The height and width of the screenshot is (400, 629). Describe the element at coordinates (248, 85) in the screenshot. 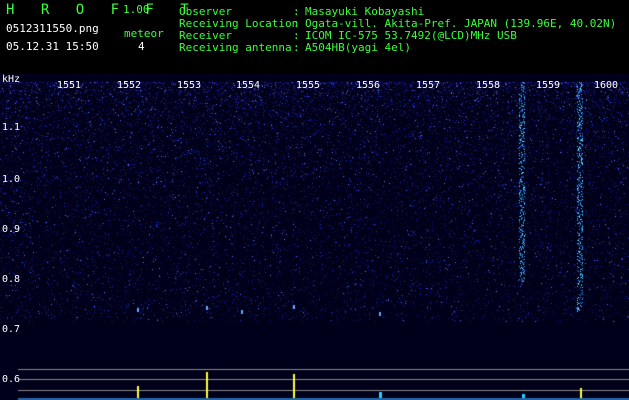

I see `time-tick: 1554` at that location.